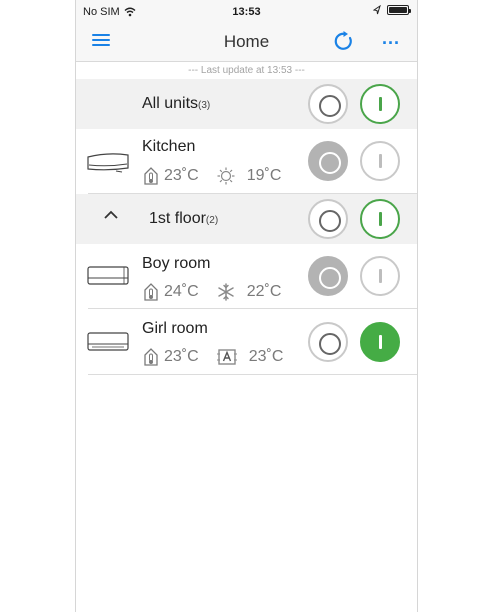 This screenshot has width=493, height=612. Describe the element at coordinates (380, 104) in the screenshot. I see `all-units-on-button` at that location.